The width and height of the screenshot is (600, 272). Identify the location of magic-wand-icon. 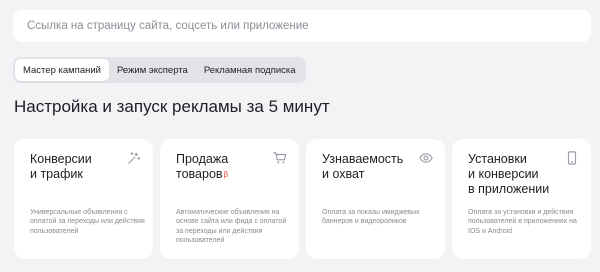
(134, 158).